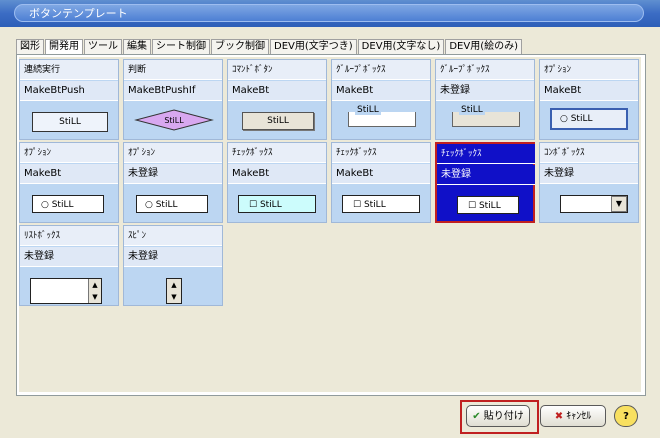 The image size is (660, 438). I want to click on tab-sheet-control: シート制御, so click(181, 46).